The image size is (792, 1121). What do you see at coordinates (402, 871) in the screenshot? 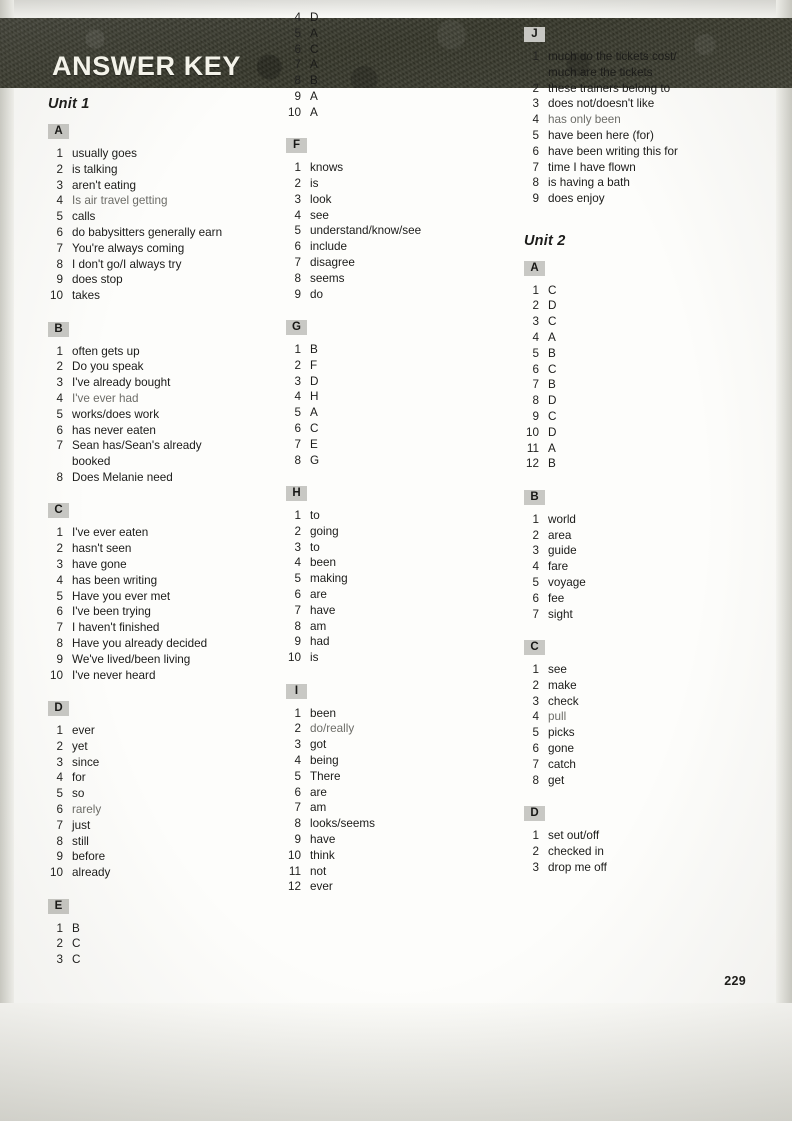
I see `answer-row: 11 not` at bounding box center [402, 871].